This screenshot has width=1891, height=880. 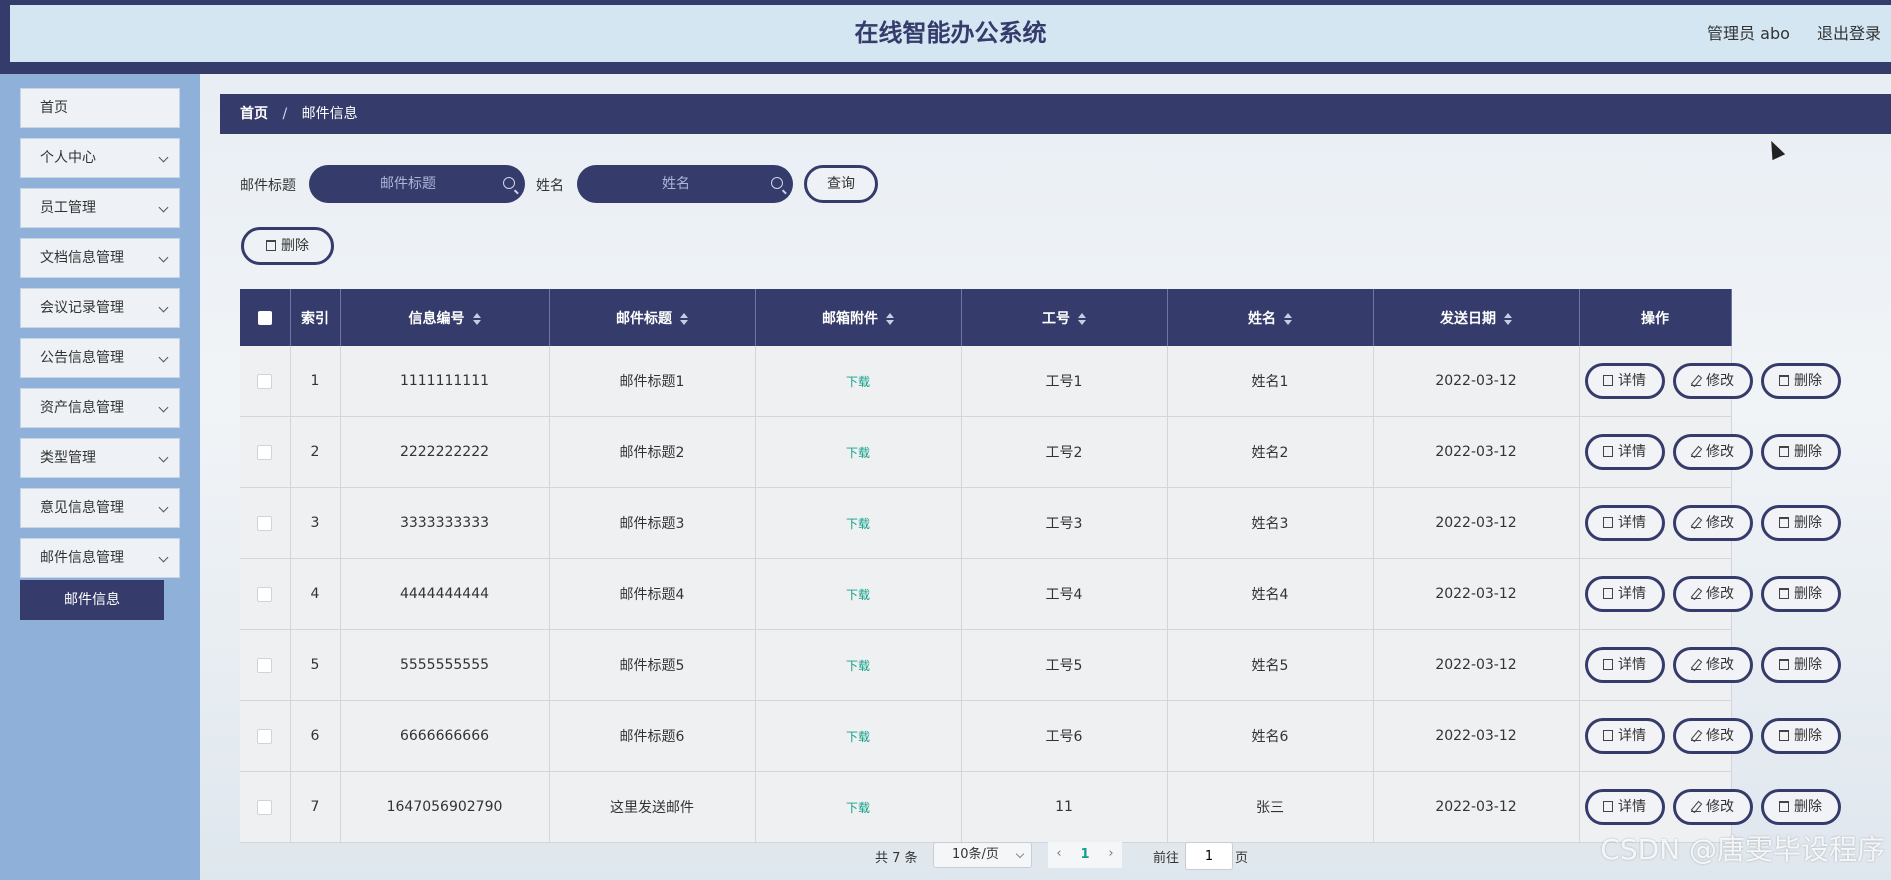 I want to click on goto-page-input, so click(x=1209, y=856).